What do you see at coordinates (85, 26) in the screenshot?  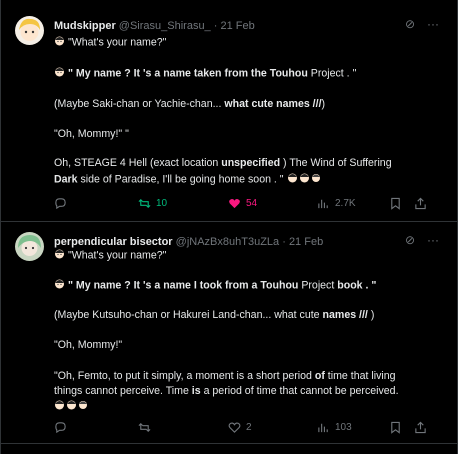 I see `display-name: Mudskipper` at bounding box center [85, 26].